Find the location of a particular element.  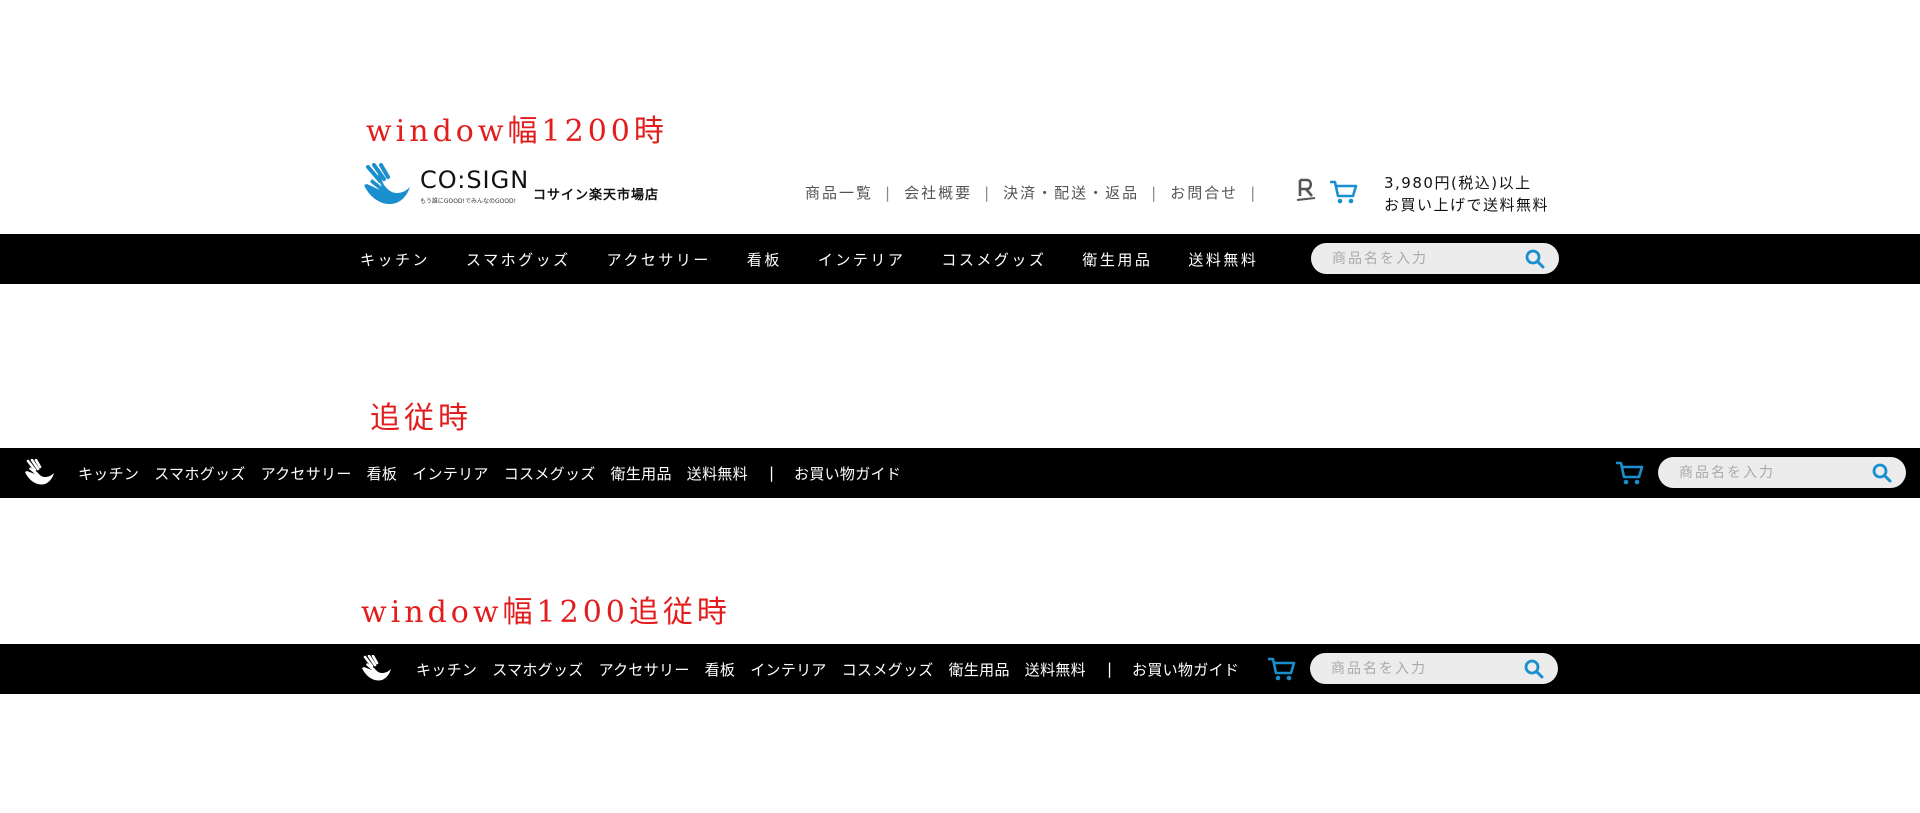

free-shipping-notice: 3,980円(税込)以上 お買い上げで送料無料 is located at coordinates (1466, 194).